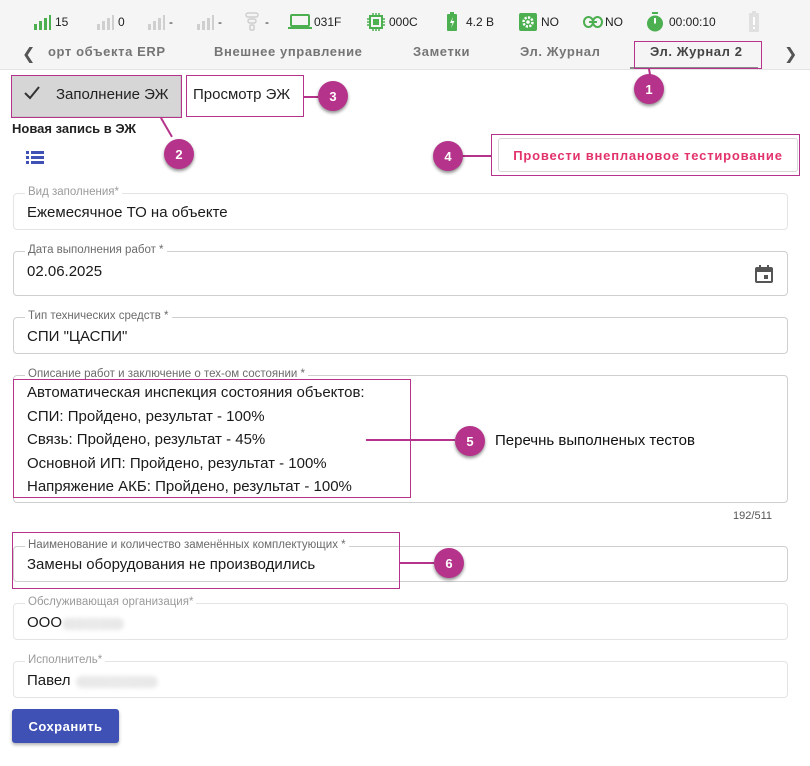 The image size is (810, 766). What do you see at coordinates (65, 271) in the screenshot?
I see `work-date-value: 02.06.2025` at bounding box center [65, 271].